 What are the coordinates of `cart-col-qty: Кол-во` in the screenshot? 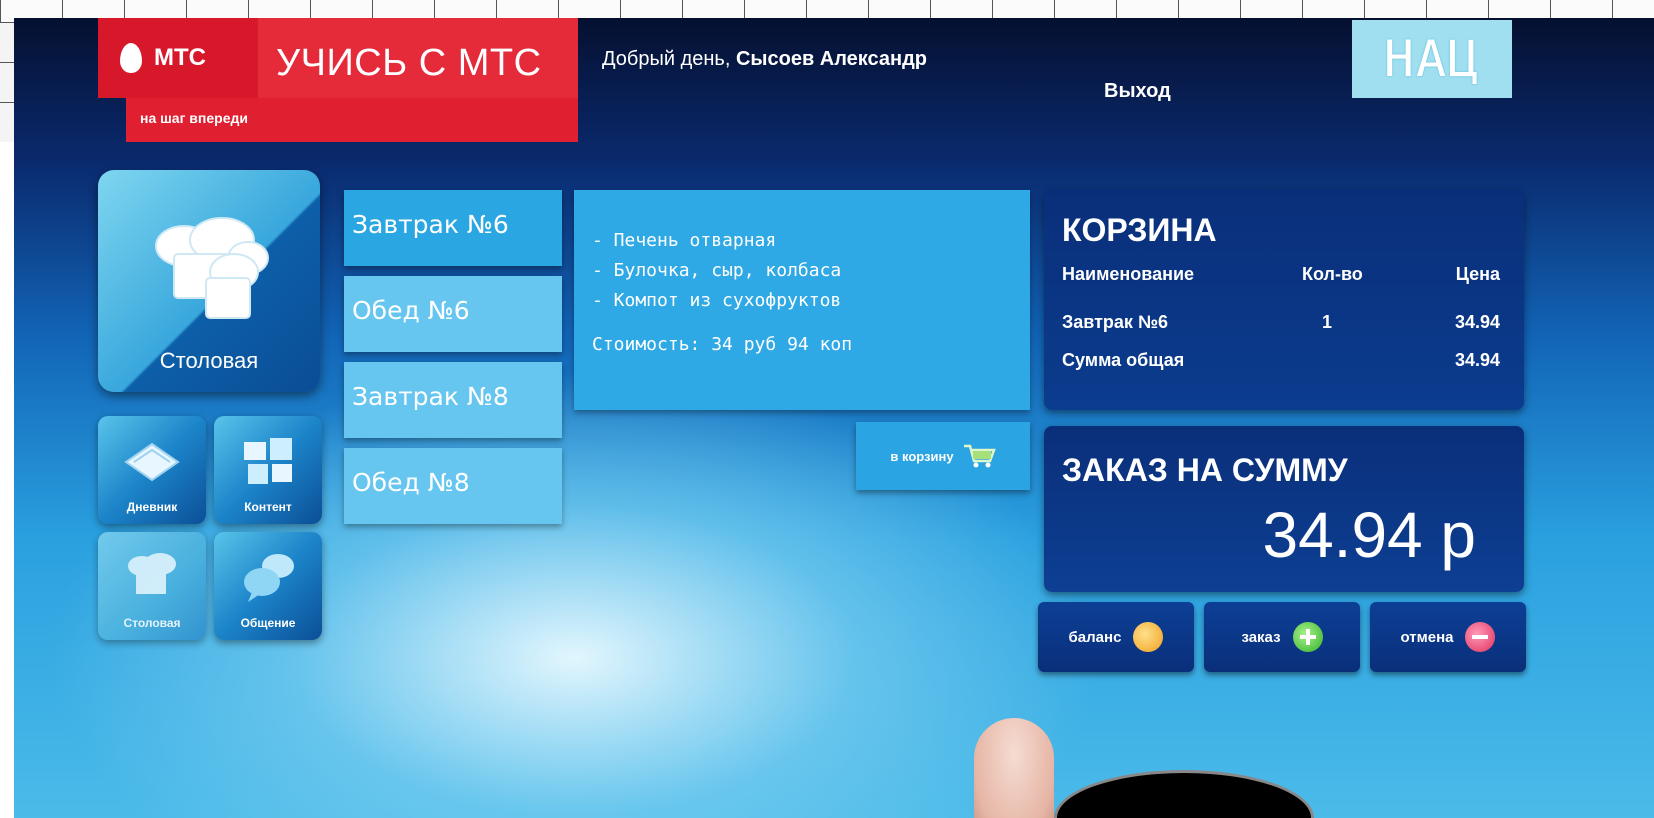 It's located at (1332, 274).